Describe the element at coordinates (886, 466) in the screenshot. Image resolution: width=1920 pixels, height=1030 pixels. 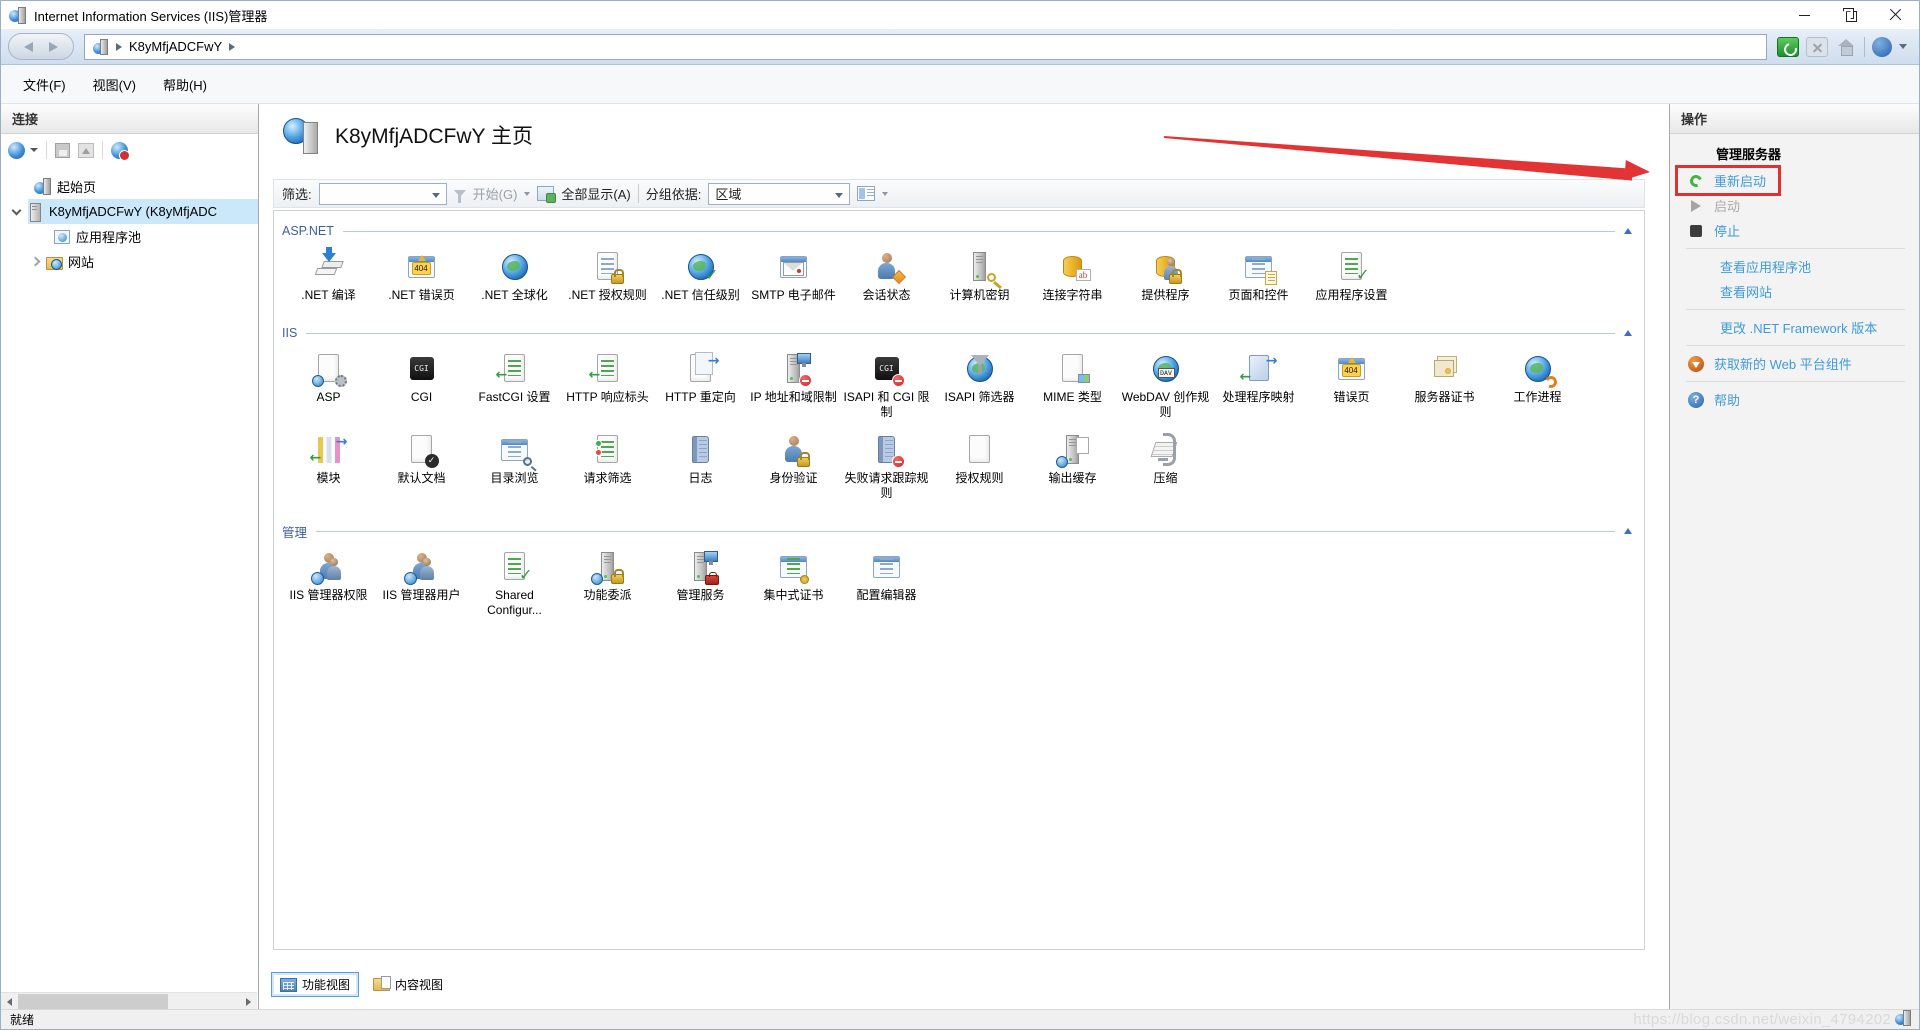
I see `feature-failed-request-tracing: 失败请求跟踪规则` at that location.